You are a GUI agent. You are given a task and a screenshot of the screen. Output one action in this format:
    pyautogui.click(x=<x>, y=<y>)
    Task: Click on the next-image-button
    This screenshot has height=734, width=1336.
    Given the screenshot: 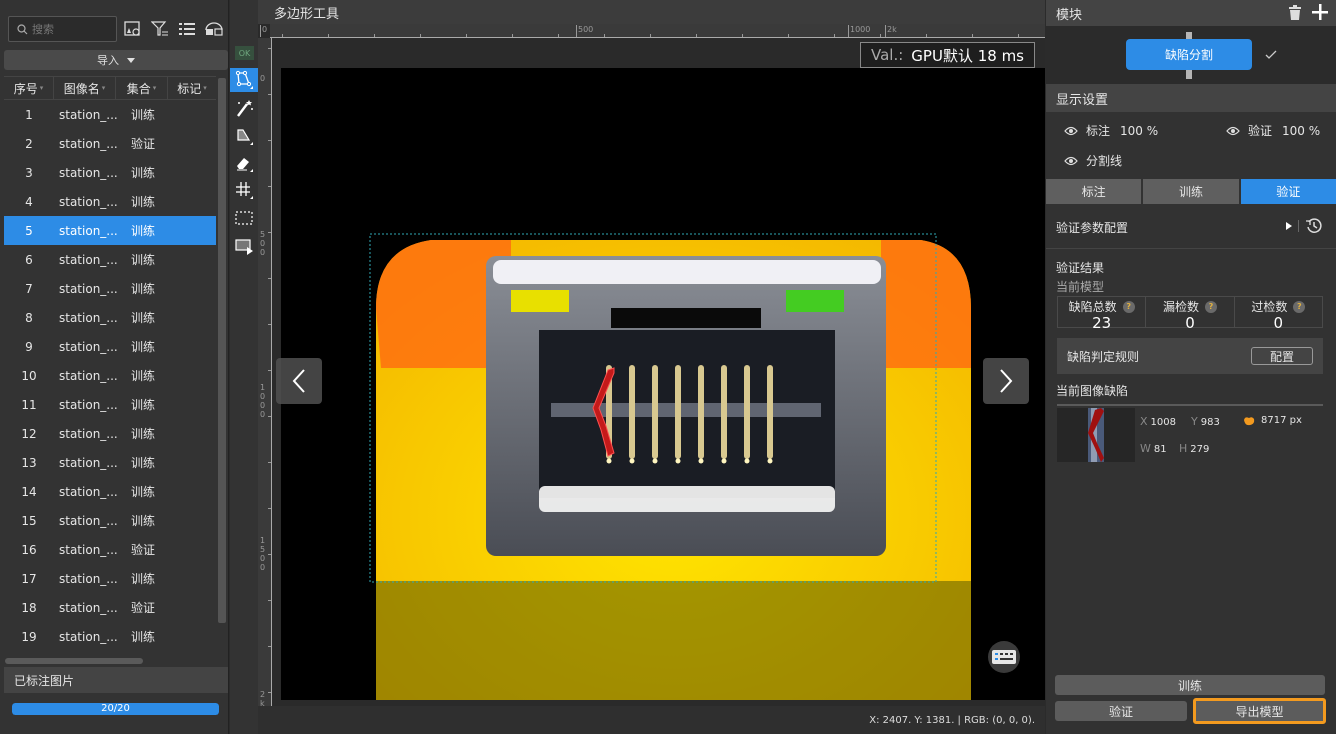 What is the action you would take?
    pyautogui.click(x=1006, y=381)
    